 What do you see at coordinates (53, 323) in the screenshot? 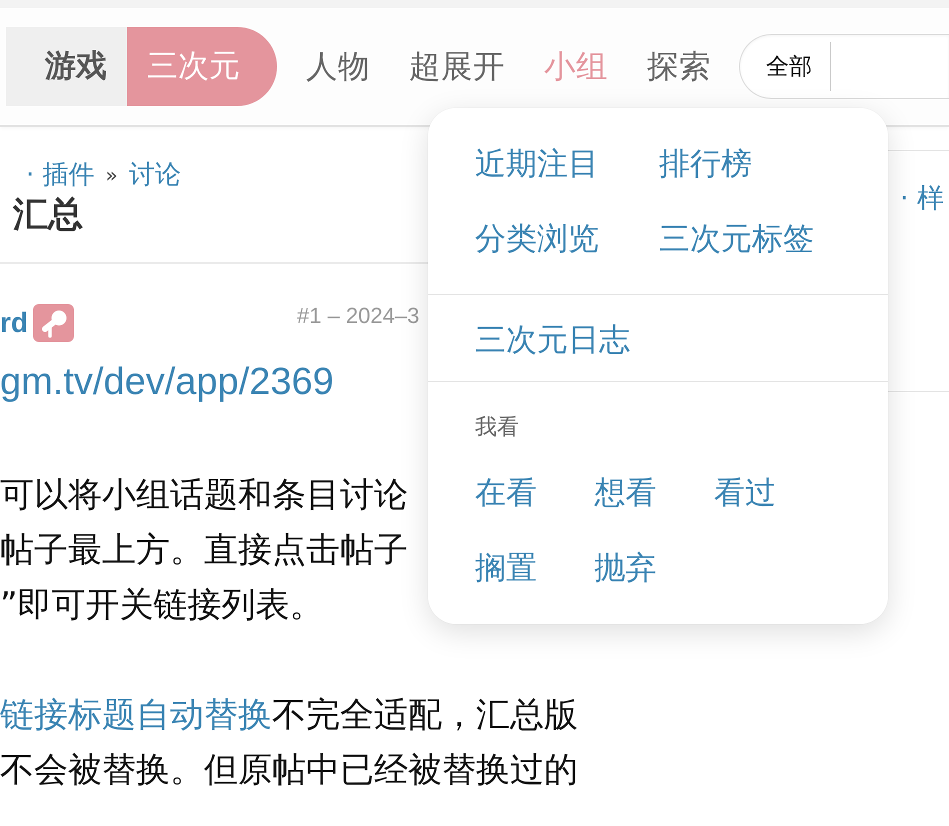
I see `microphone-icon` at bounding box center [53, 323].